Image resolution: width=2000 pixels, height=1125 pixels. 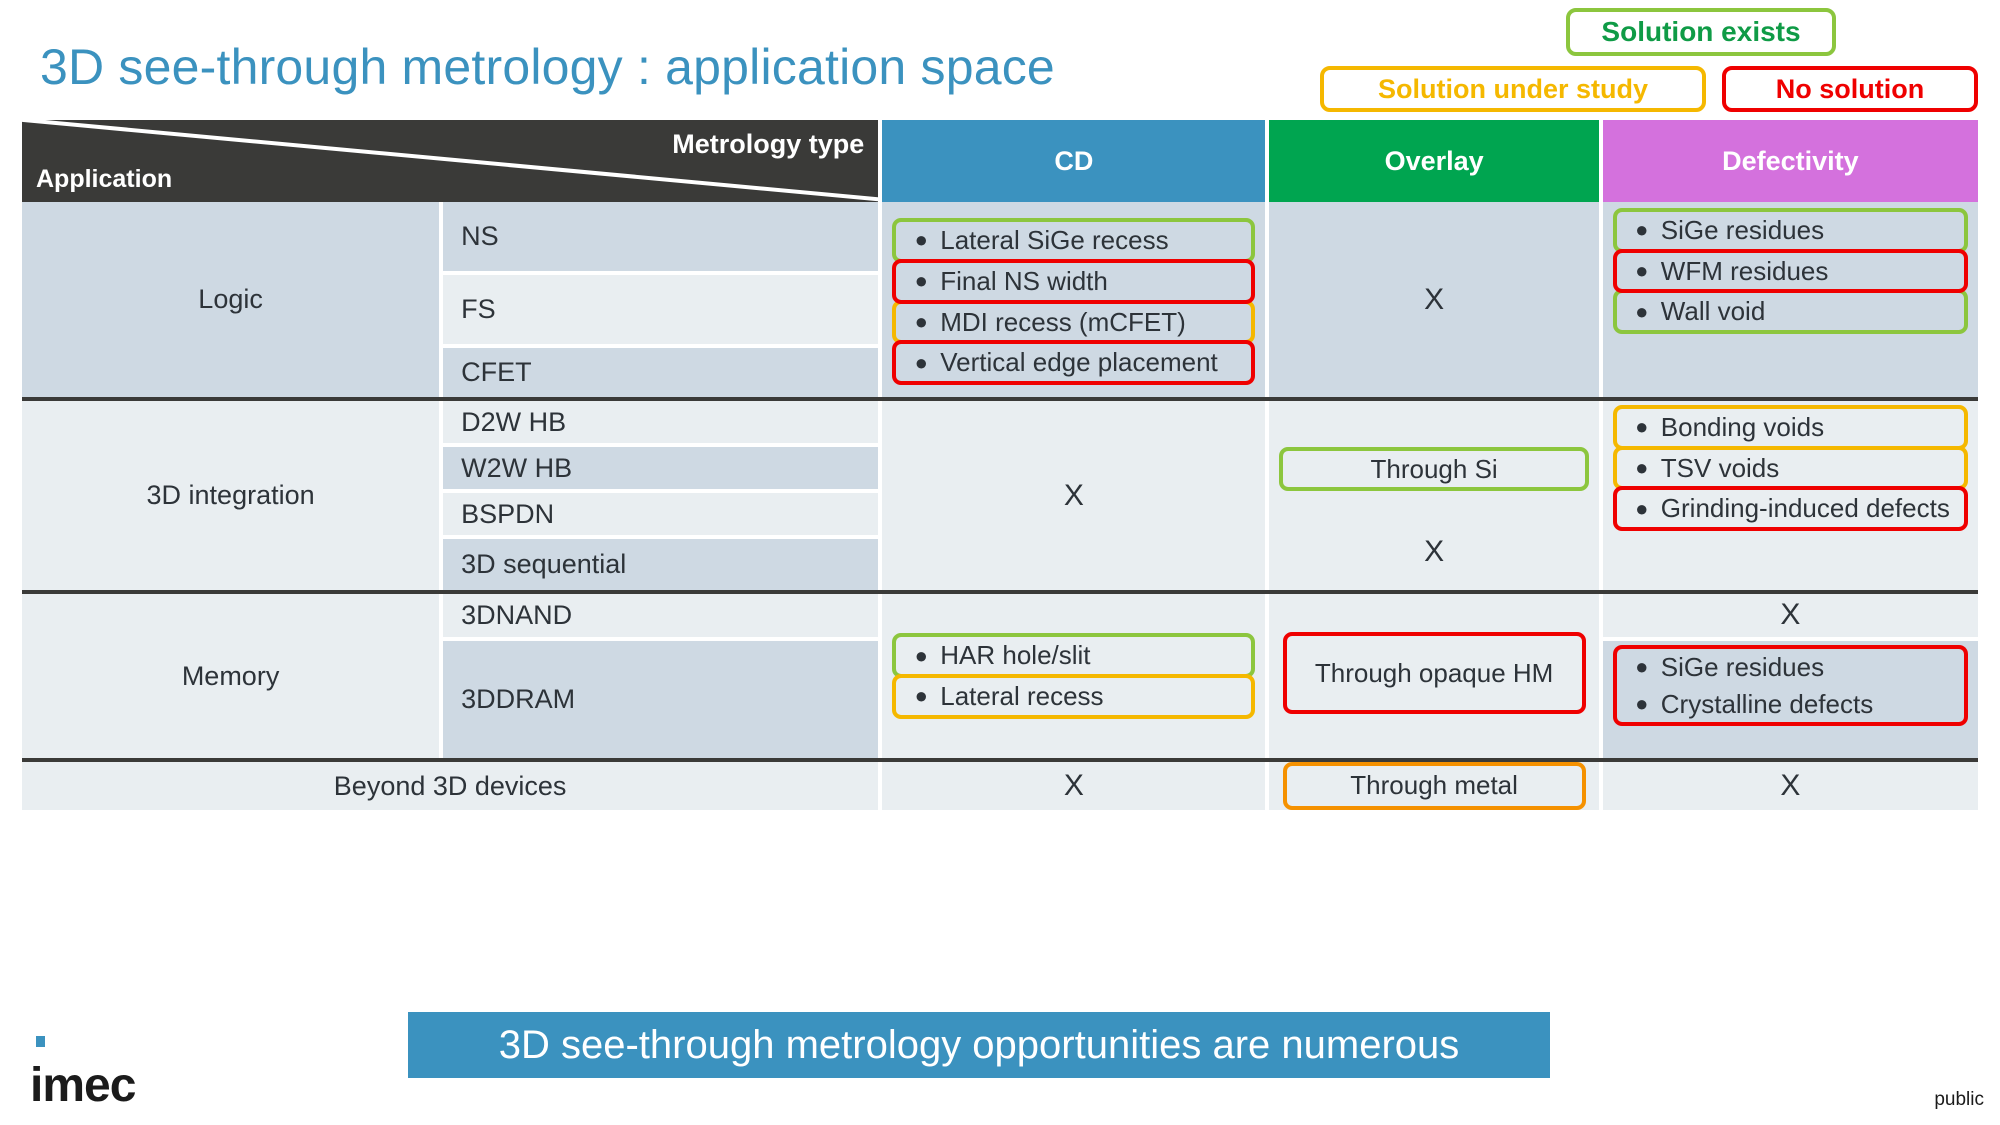 What do you see at coordinates (231, 676) in the screenshot?
I see `application-cell: Memory` at bounding box center [231, 676].